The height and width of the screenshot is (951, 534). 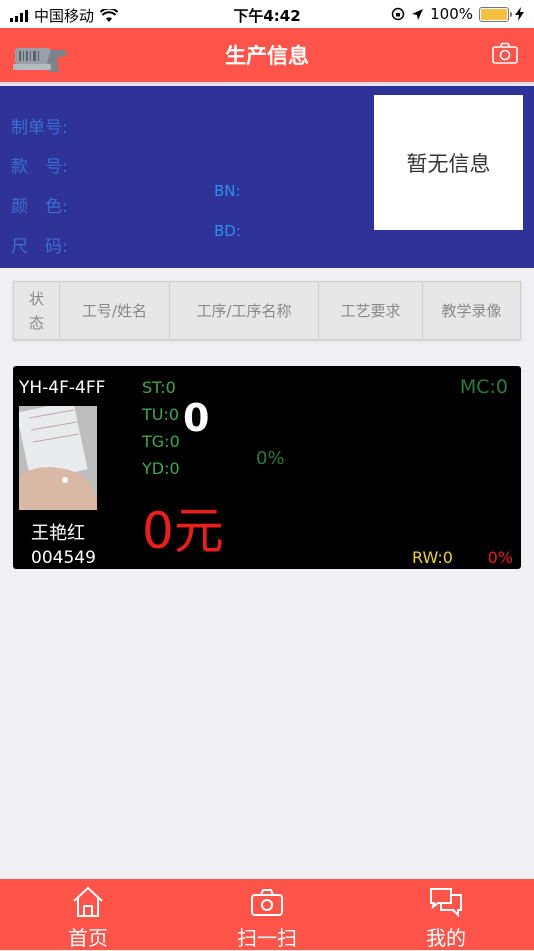 I want to click on app-header: 生产信息, so click(x=267, y=55).